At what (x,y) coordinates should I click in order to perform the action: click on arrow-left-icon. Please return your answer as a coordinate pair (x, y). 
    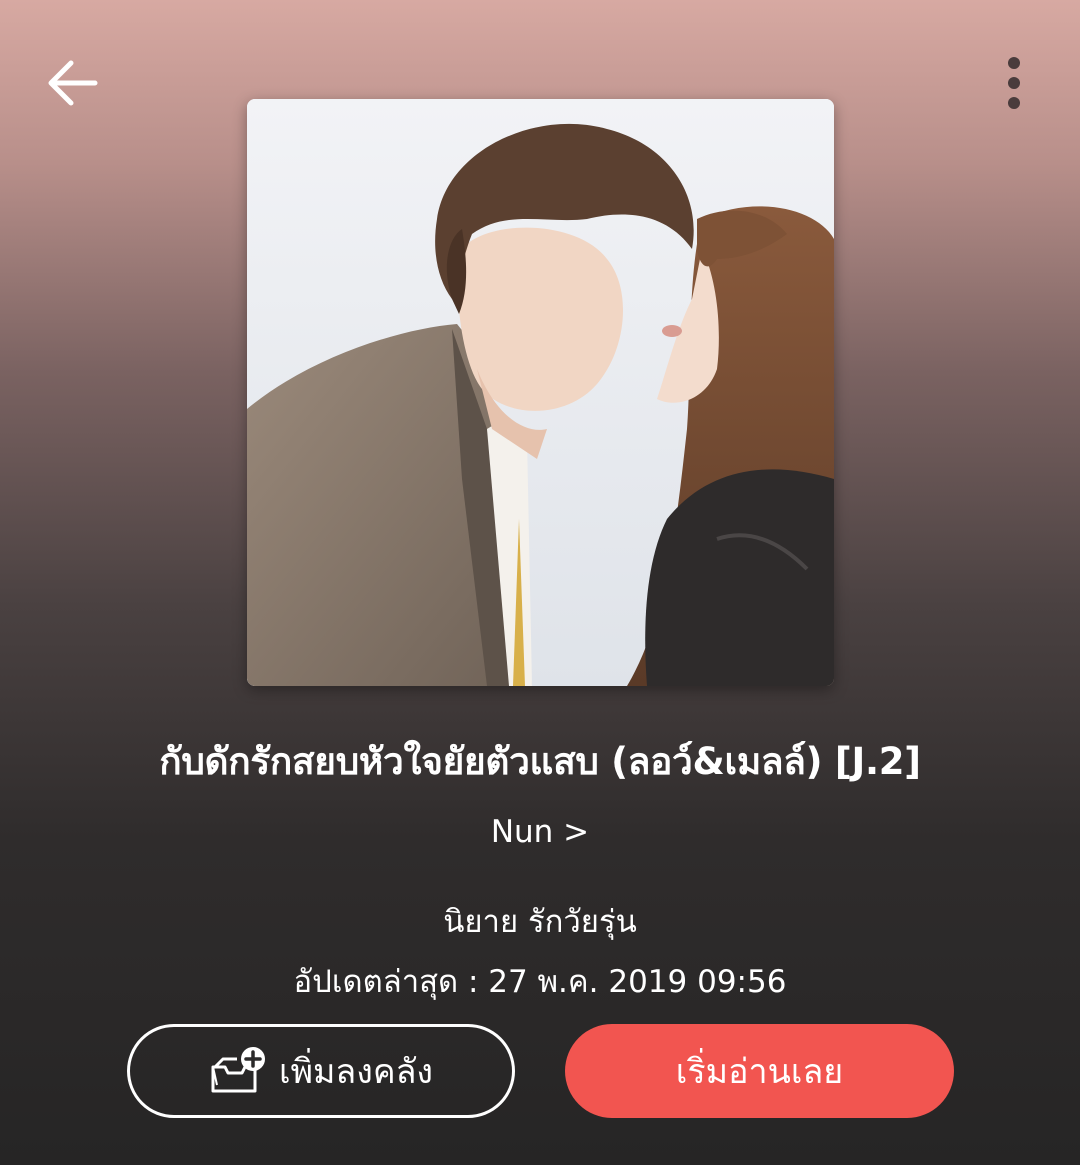
    Looking at the image, I should click on (73, 83).